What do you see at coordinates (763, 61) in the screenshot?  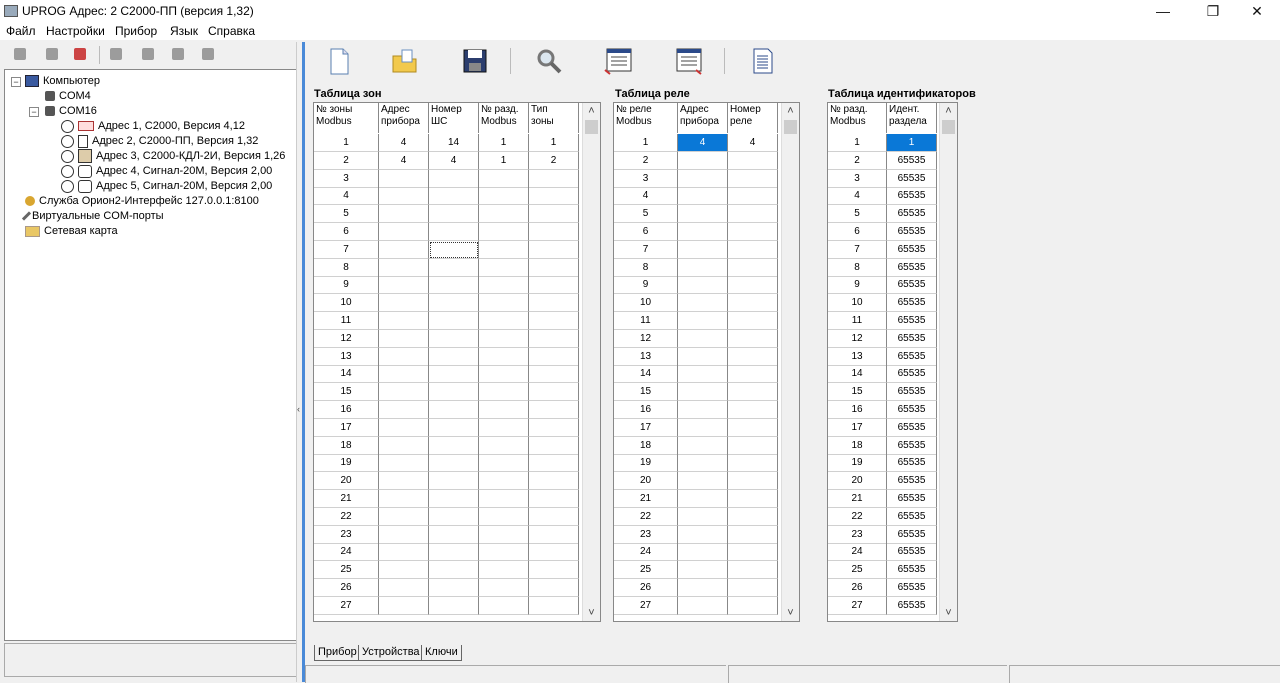 I see `report-icon` at bounding box center [763, 61].